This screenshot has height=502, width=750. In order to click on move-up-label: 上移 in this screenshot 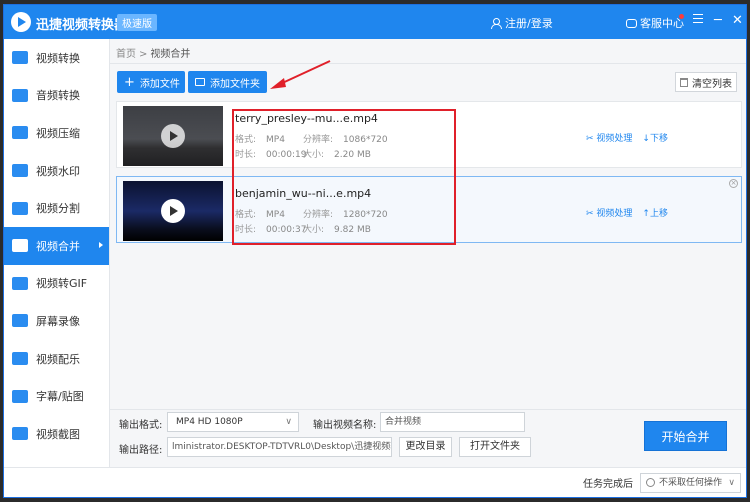, I will do `click(658, 214)`.